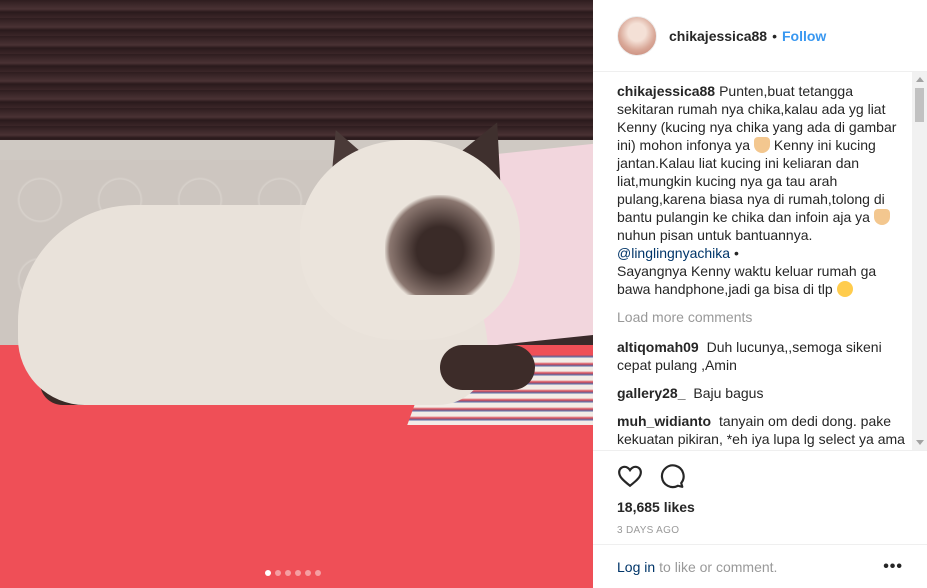  What do you see at coordinates (487, 367) in the screenshot?
I see `cat-paw` at bounding box center [487, 367].